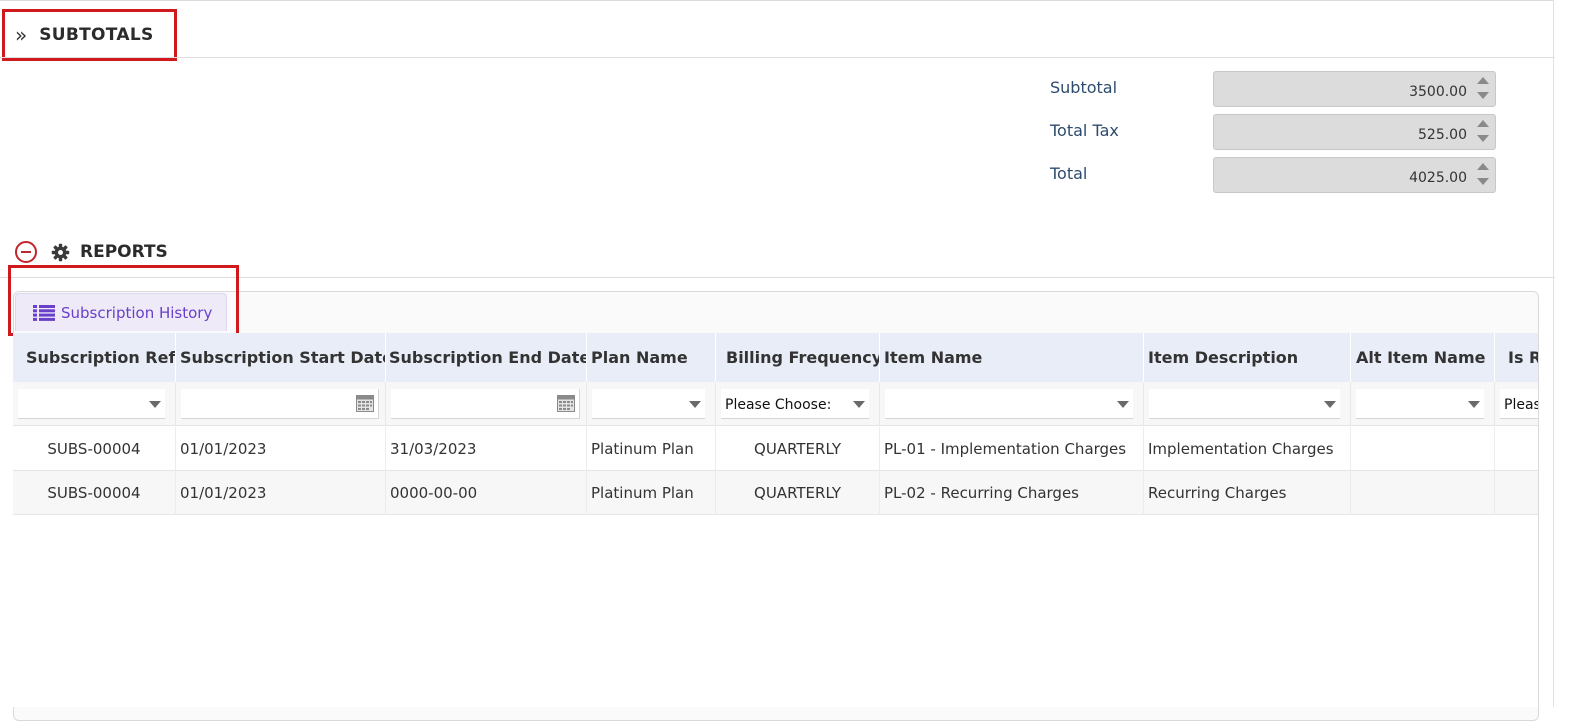 Image resolution: width=1572 pixels, height=721 pixels. What do you see at coordinates (777, 0) in the screenshot?
I see `top-border` at bounding box center [777, 0].